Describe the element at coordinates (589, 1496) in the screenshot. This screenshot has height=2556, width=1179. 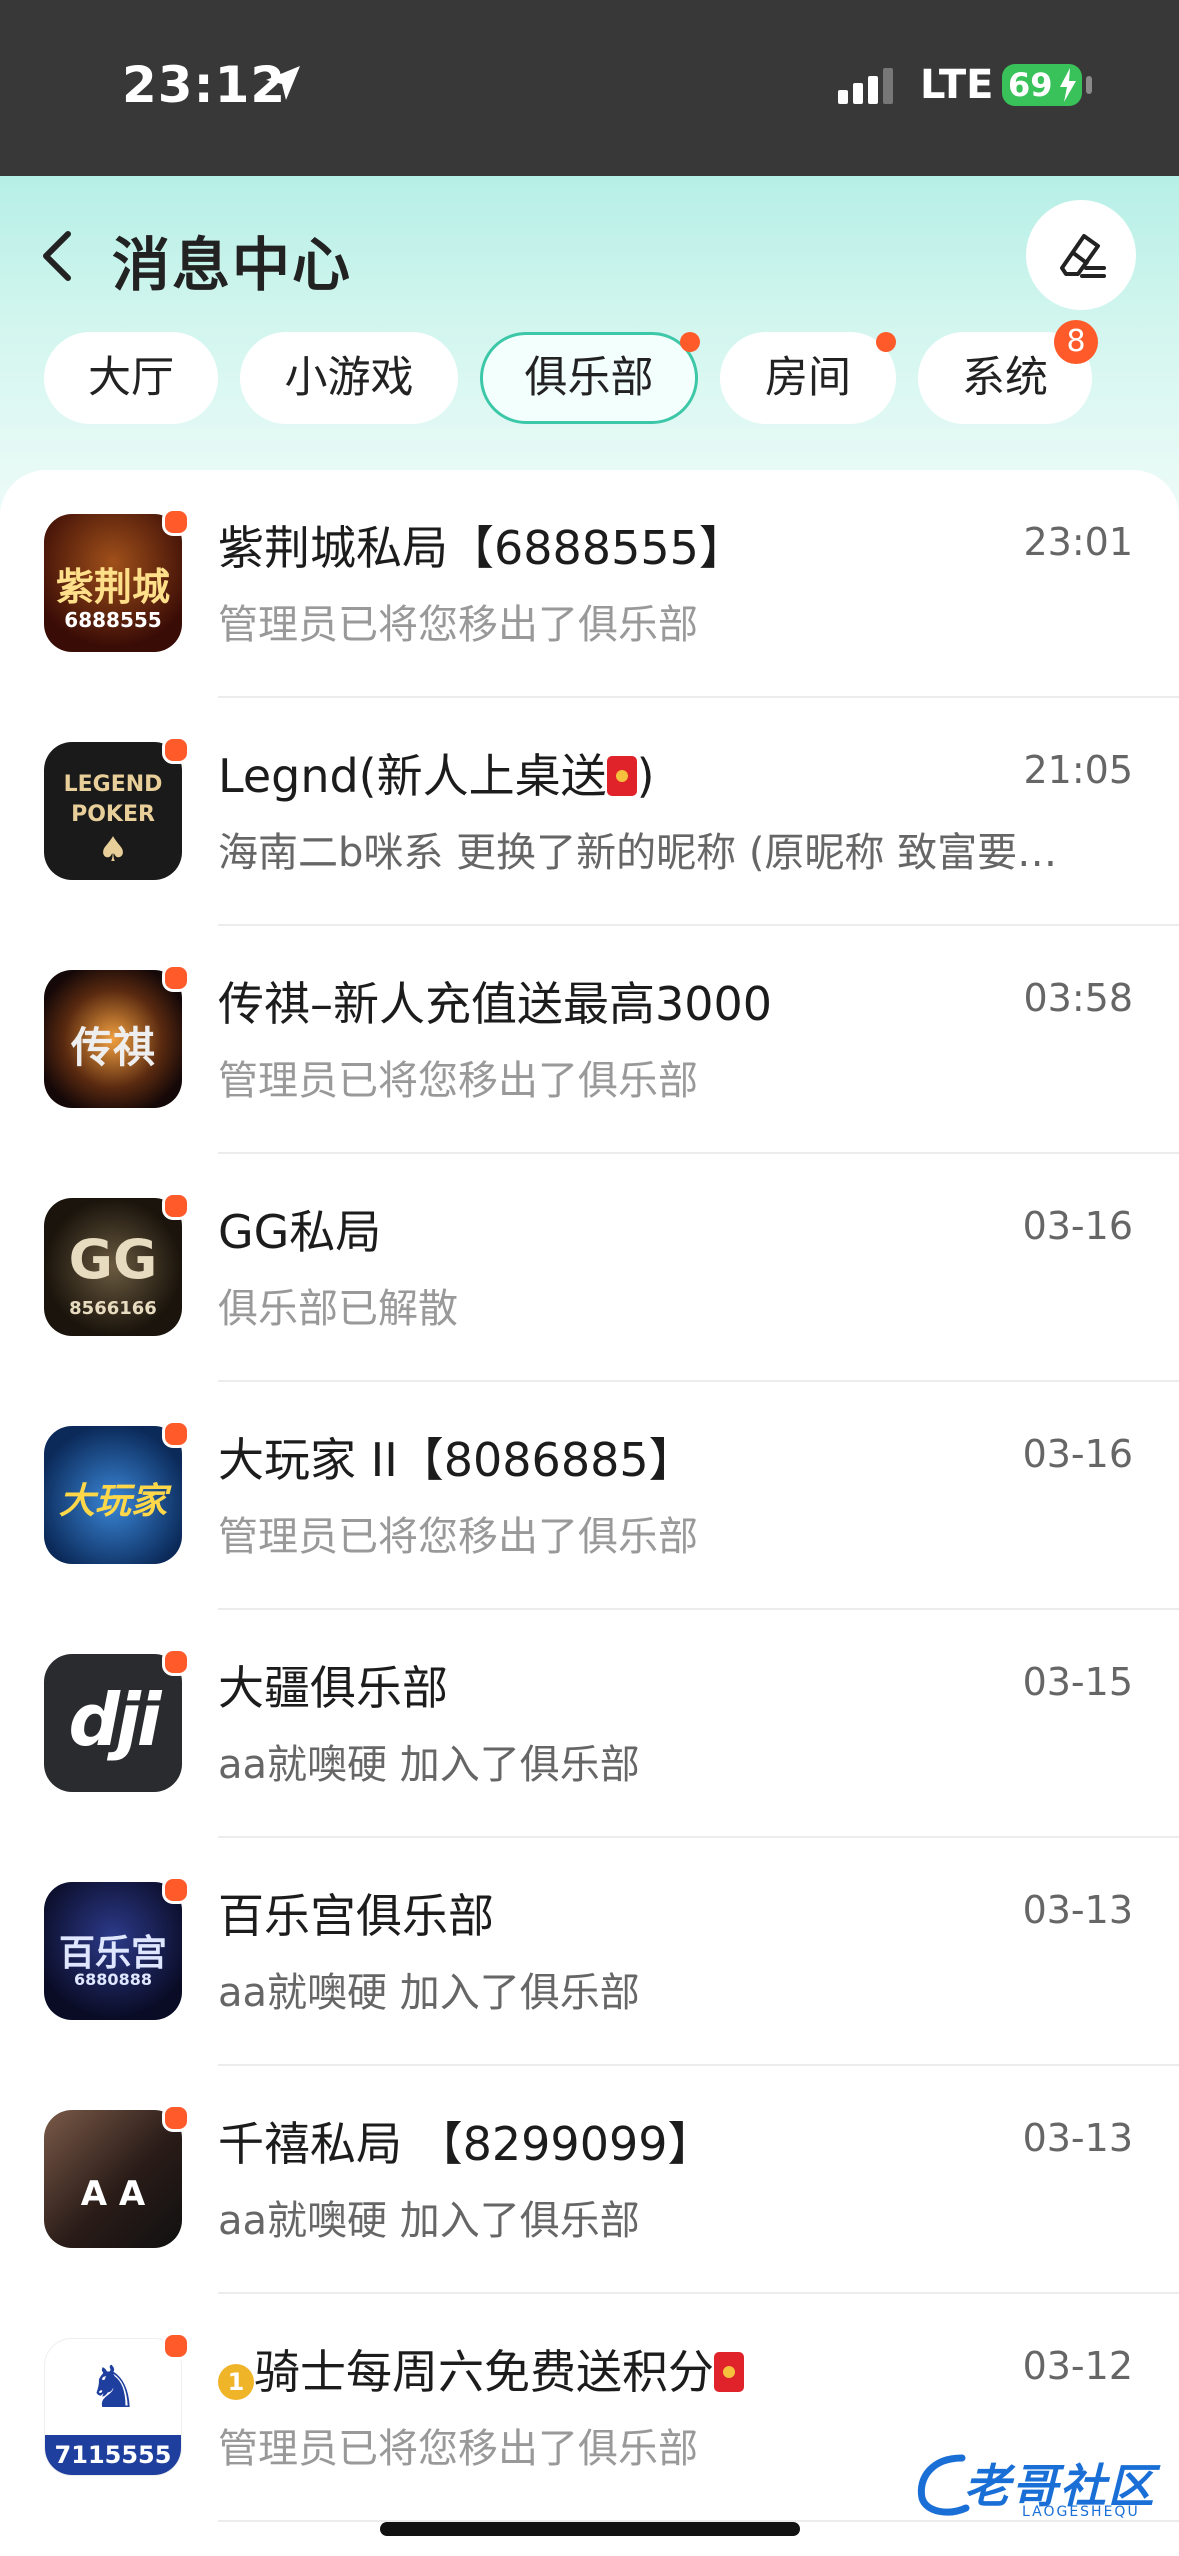
I see `list-item: 大玩家 大玩家 II【8086885】 03-16 管理员已将您移出了俱乐部` at that location.